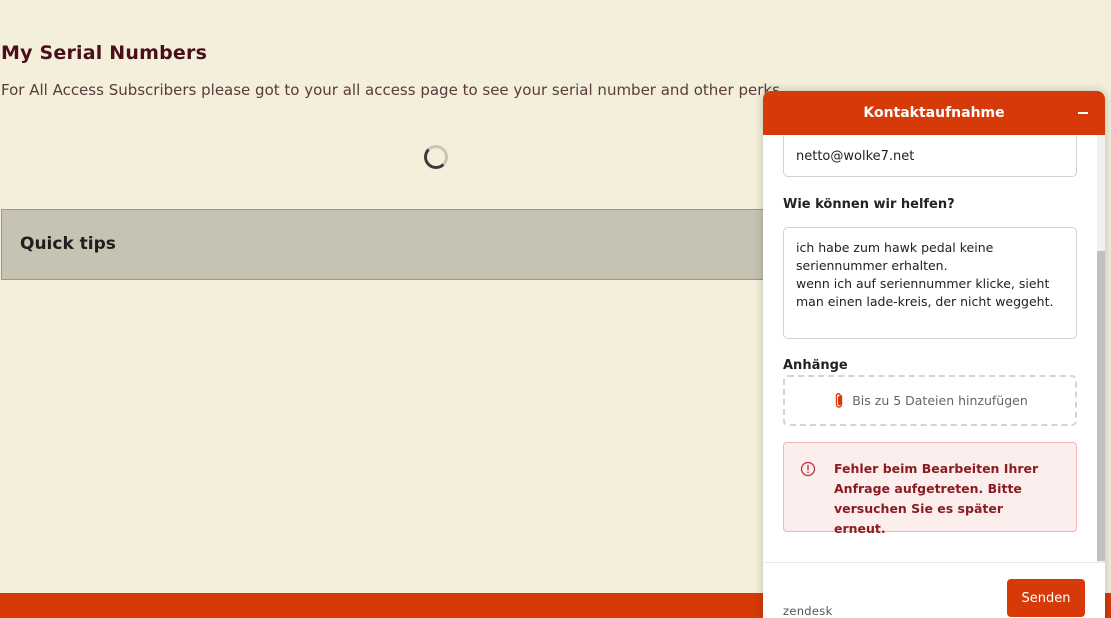  Describe the element at coordinates (396, 244) in the screenshot. I see `quick-tips-panel: Quick tips` at that location.